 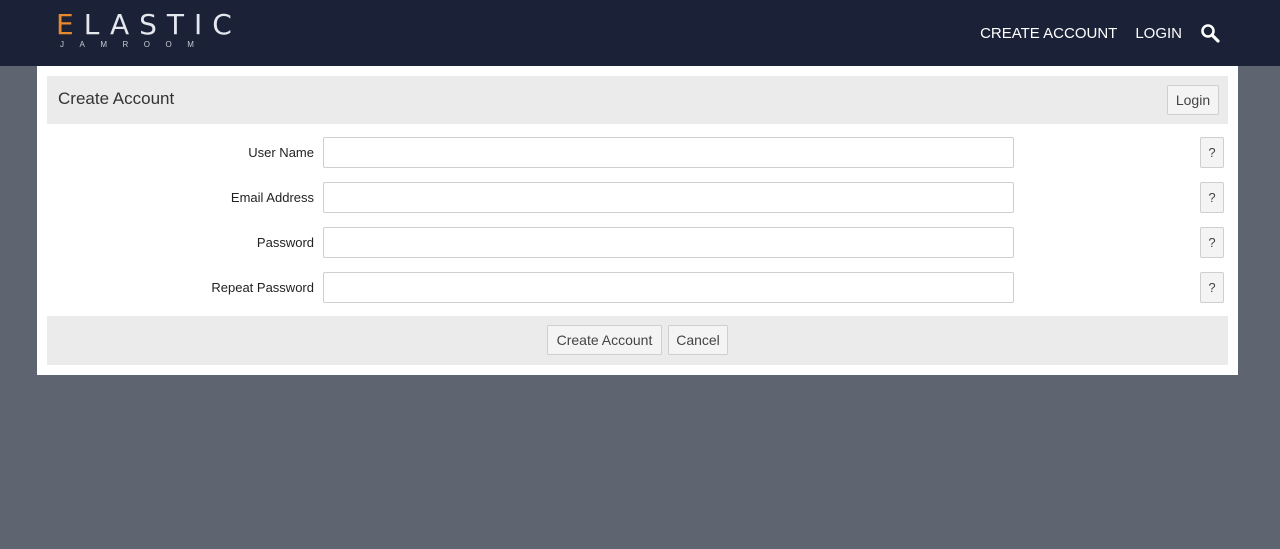 What do you see at coordinates (640, 33) in the screenshot?
I see `top-navigation-bar: ELASTIC JAMROOM CREATE ACCOUNT LOGIN` at bounding box center [640, 33].